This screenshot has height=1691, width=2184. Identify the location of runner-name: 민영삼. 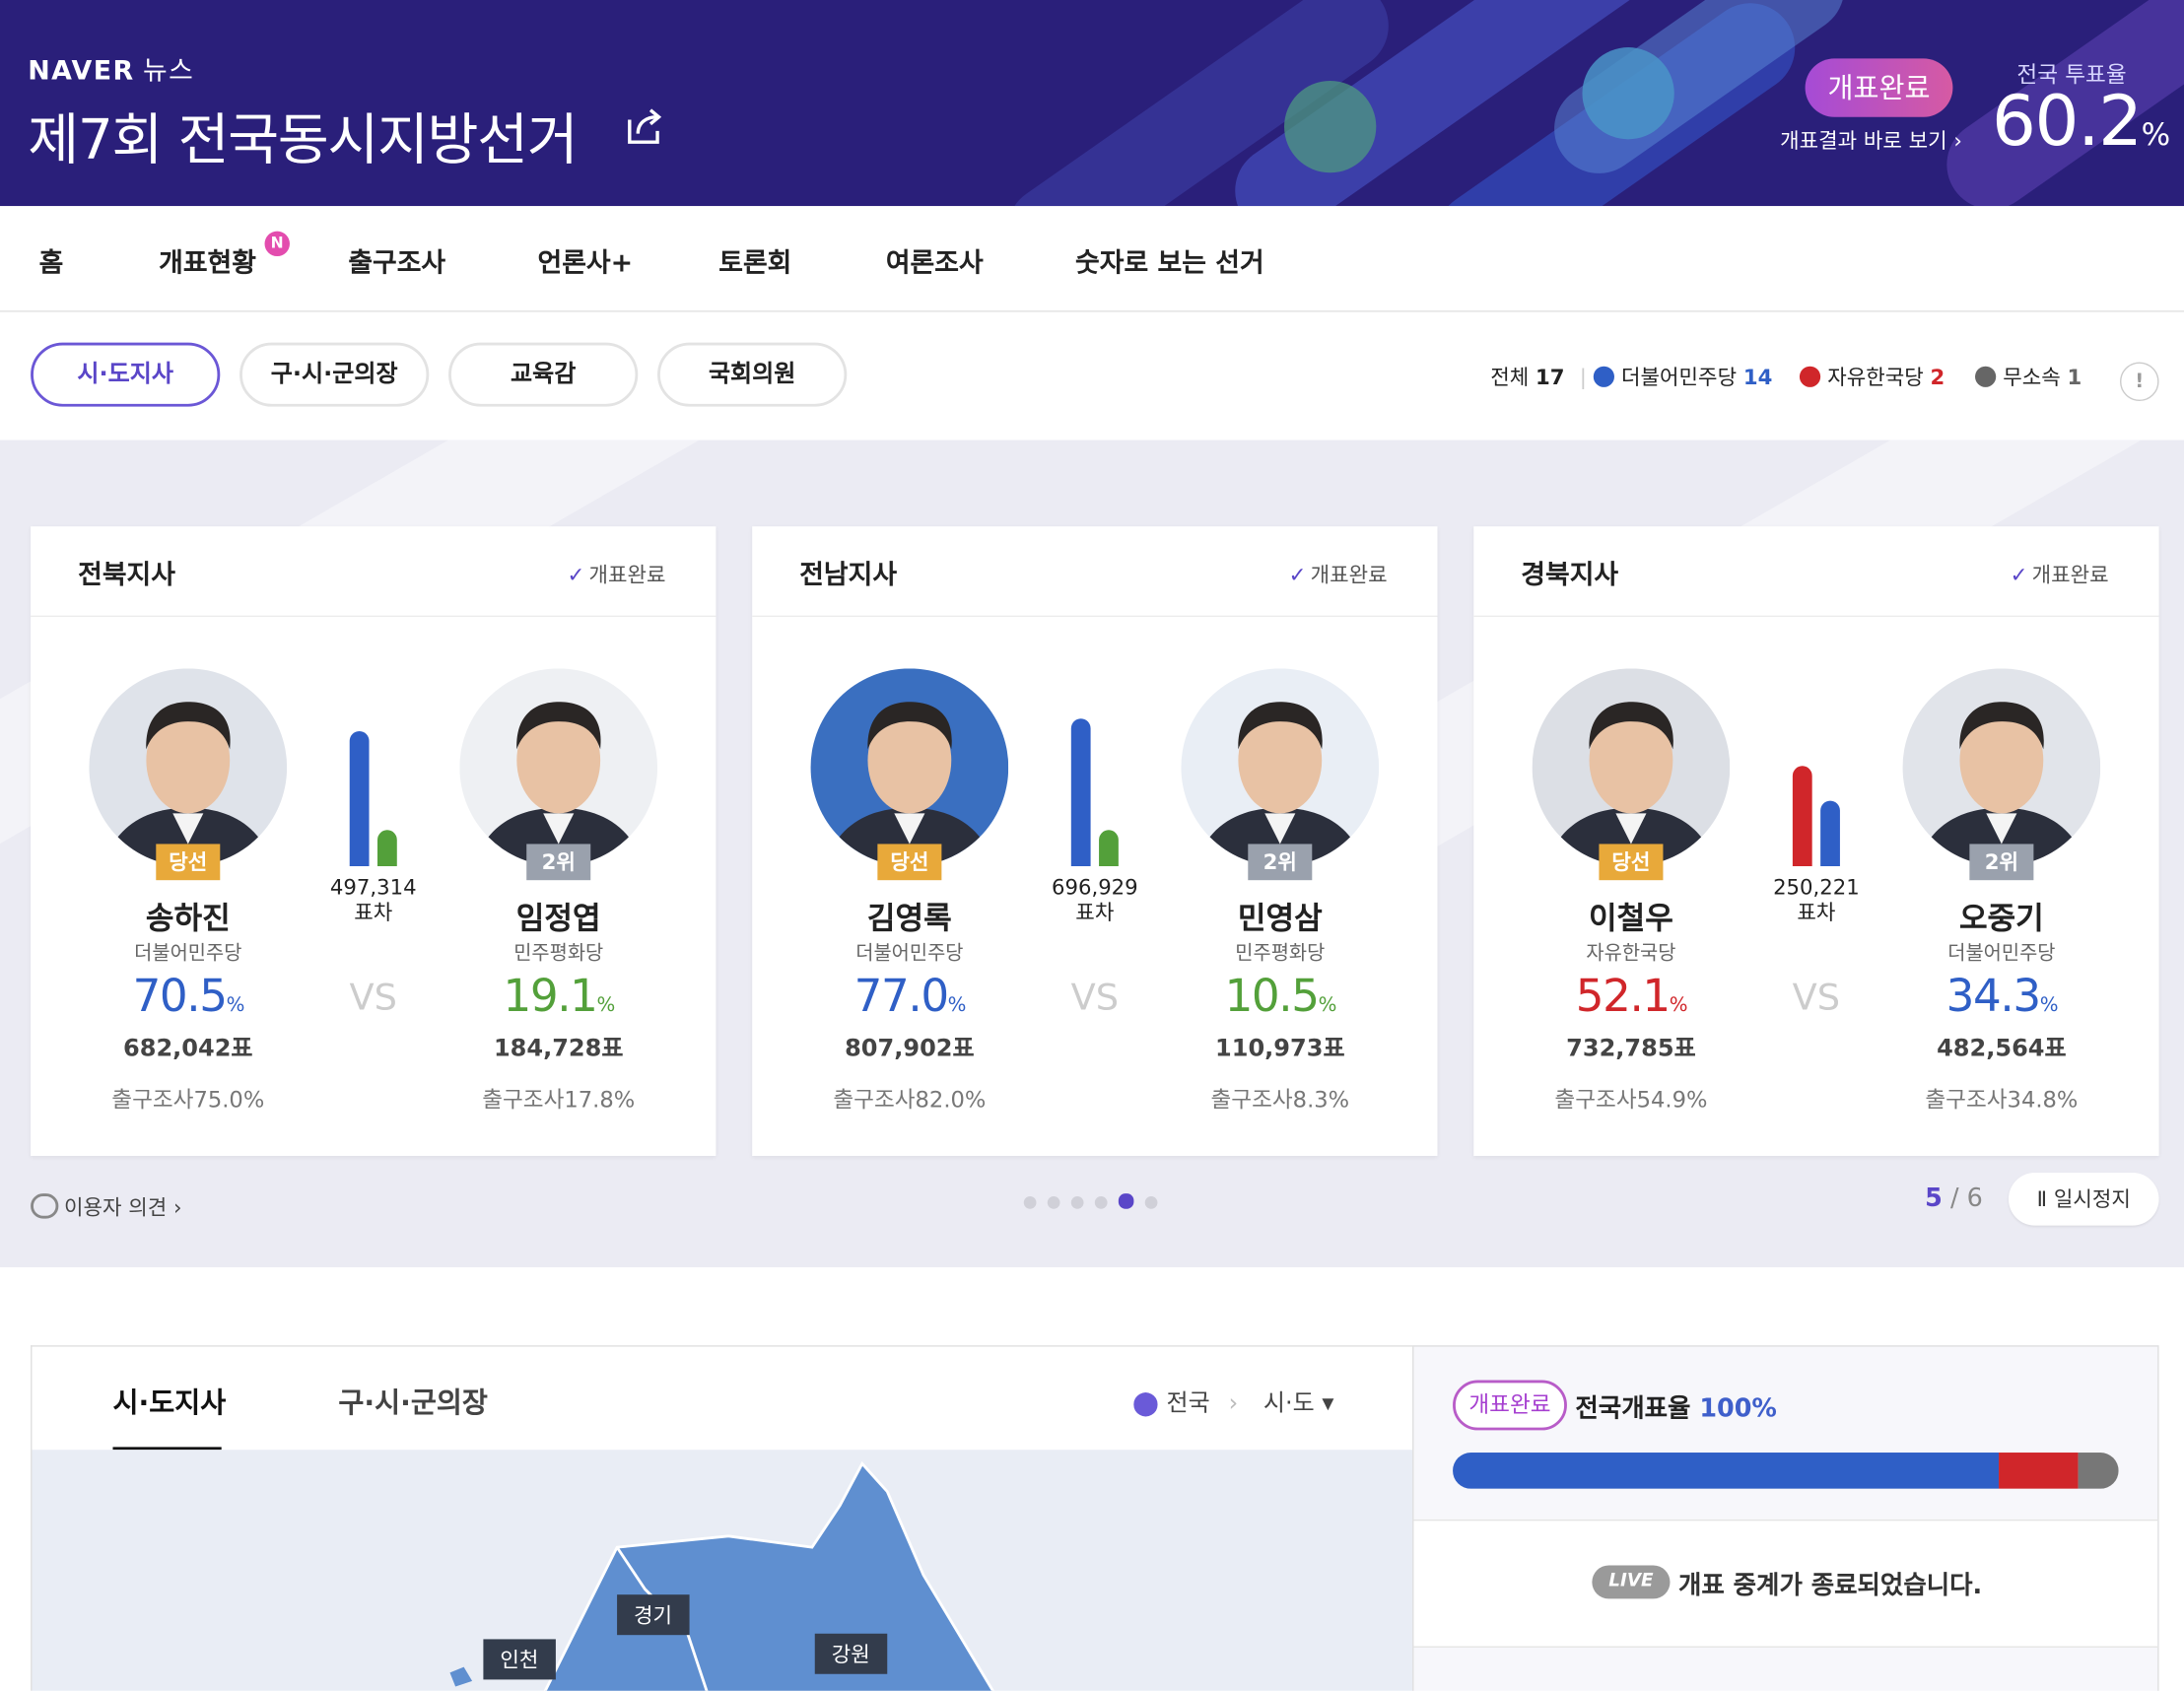
(1280, 916).